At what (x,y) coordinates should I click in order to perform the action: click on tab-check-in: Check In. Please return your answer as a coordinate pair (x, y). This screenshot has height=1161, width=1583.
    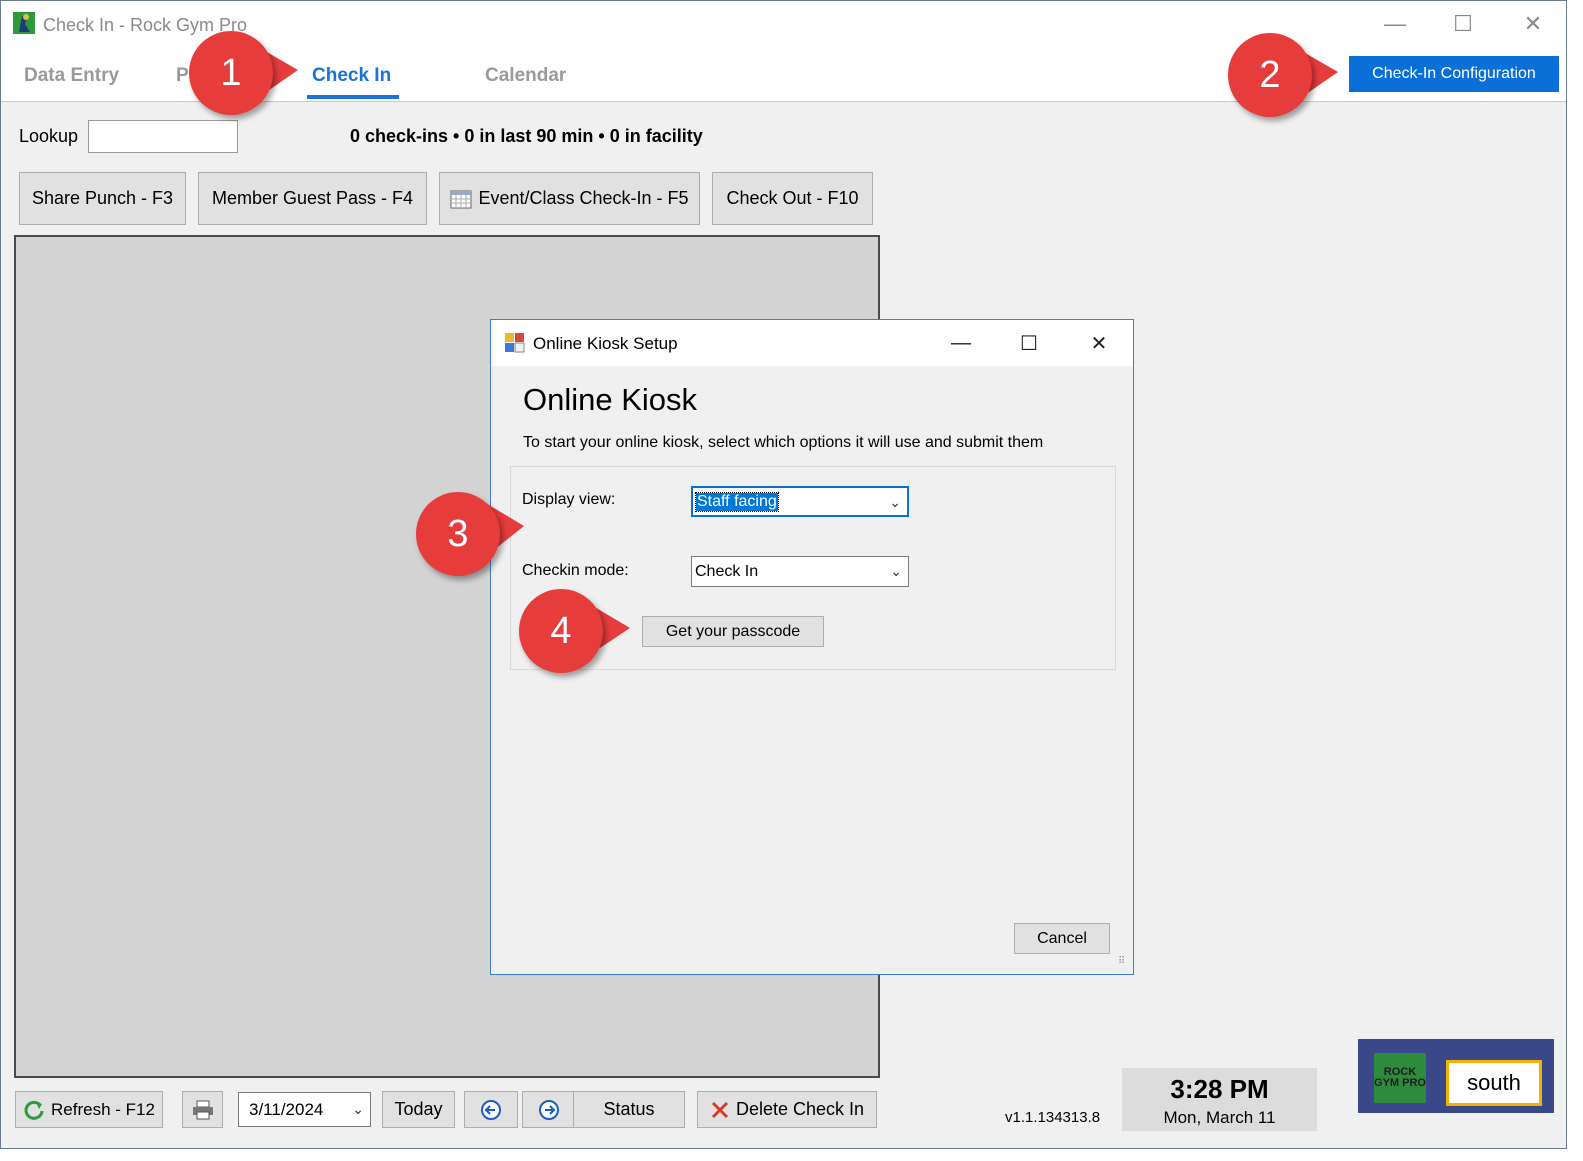
    Looking at the image, I should click on (351, 76).